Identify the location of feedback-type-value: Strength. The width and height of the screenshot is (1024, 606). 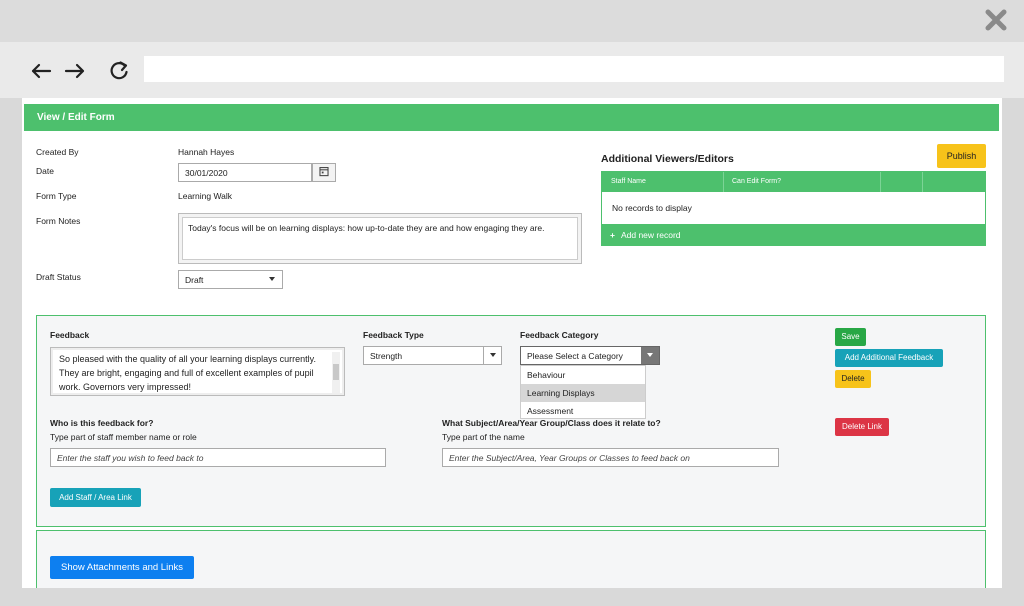
(386, 356).